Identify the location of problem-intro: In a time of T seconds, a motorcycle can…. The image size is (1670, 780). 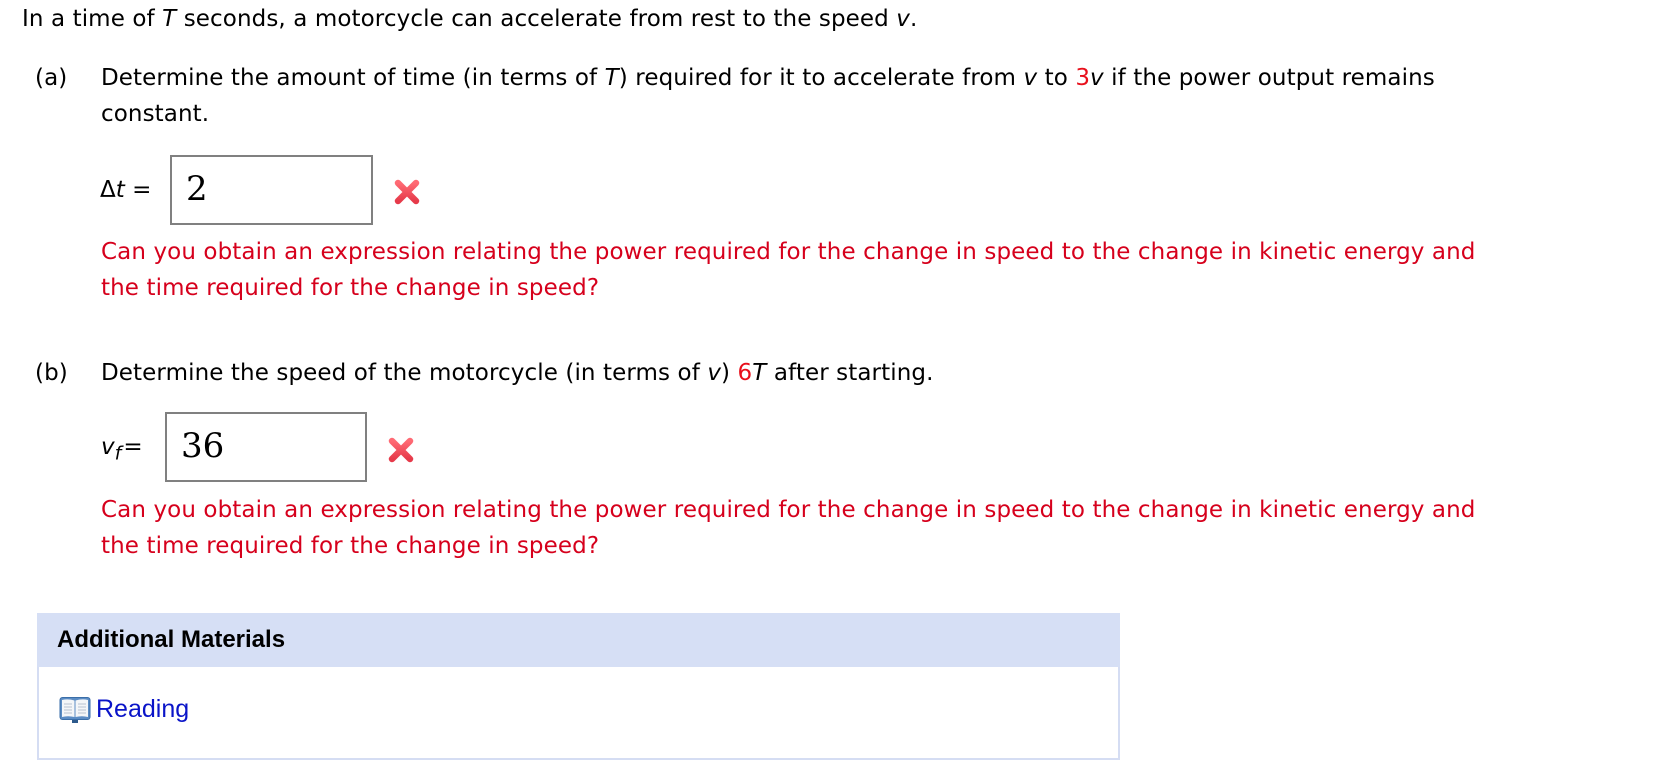
(469, 19).